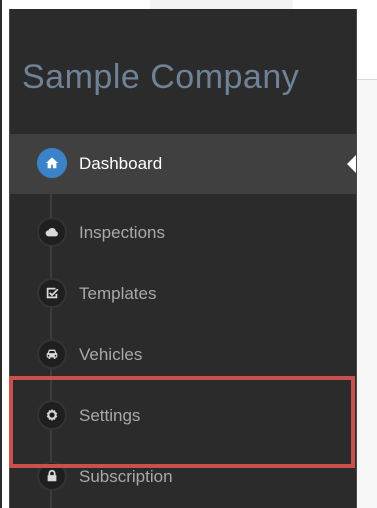  What do you see at coordinates (52, 415) in the screenshot?
I see `gear-icon` at bounding box center [52, 415].